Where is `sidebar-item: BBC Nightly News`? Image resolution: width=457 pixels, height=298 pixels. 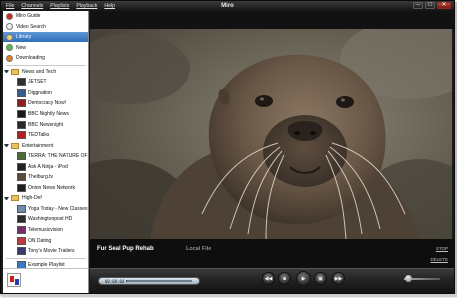 sidebar-item: BBC Nightly News is located at coordinates (45, 114).